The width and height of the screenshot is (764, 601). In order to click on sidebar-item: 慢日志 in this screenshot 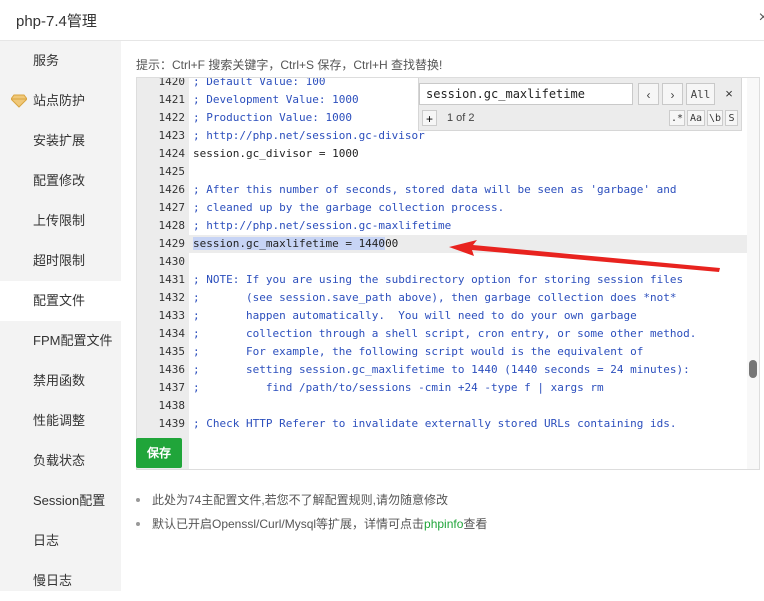, I will do `click(60, 581)`.